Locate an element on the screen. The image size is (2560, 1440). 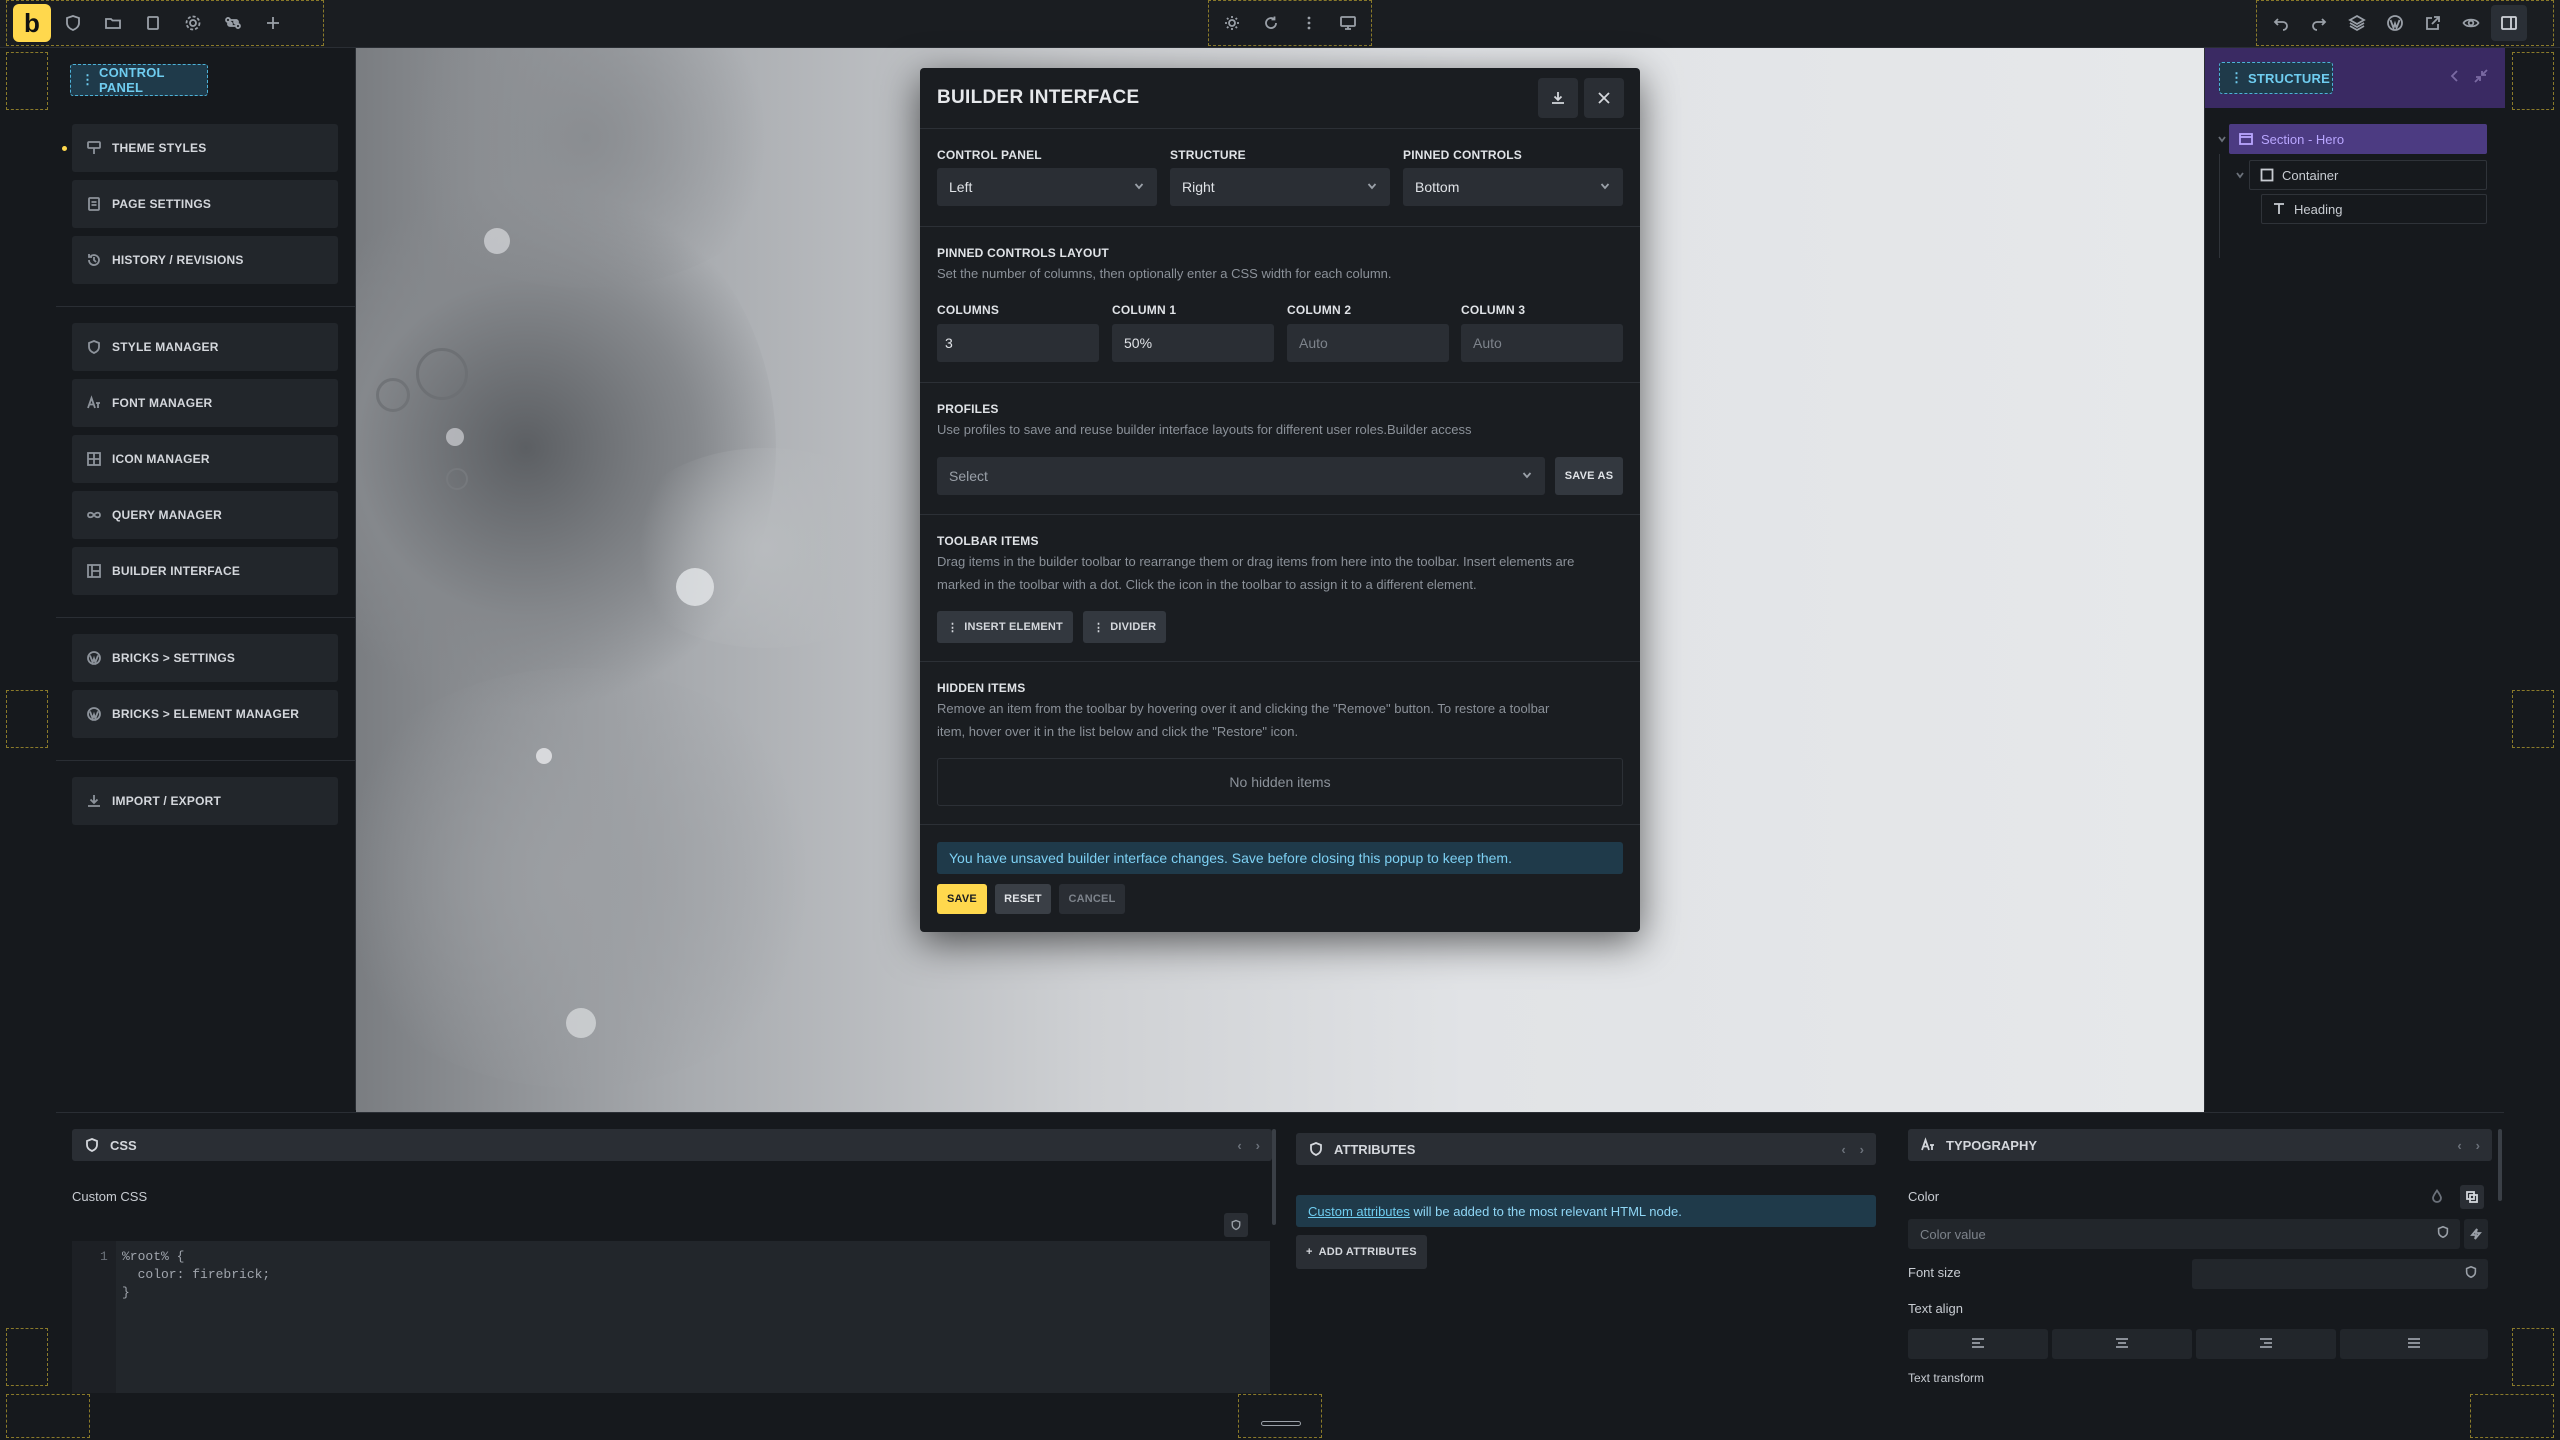
nav-bricks-element-manager: BRICKS > ELEMENT MANAGER is located at coordinates (205, 714).